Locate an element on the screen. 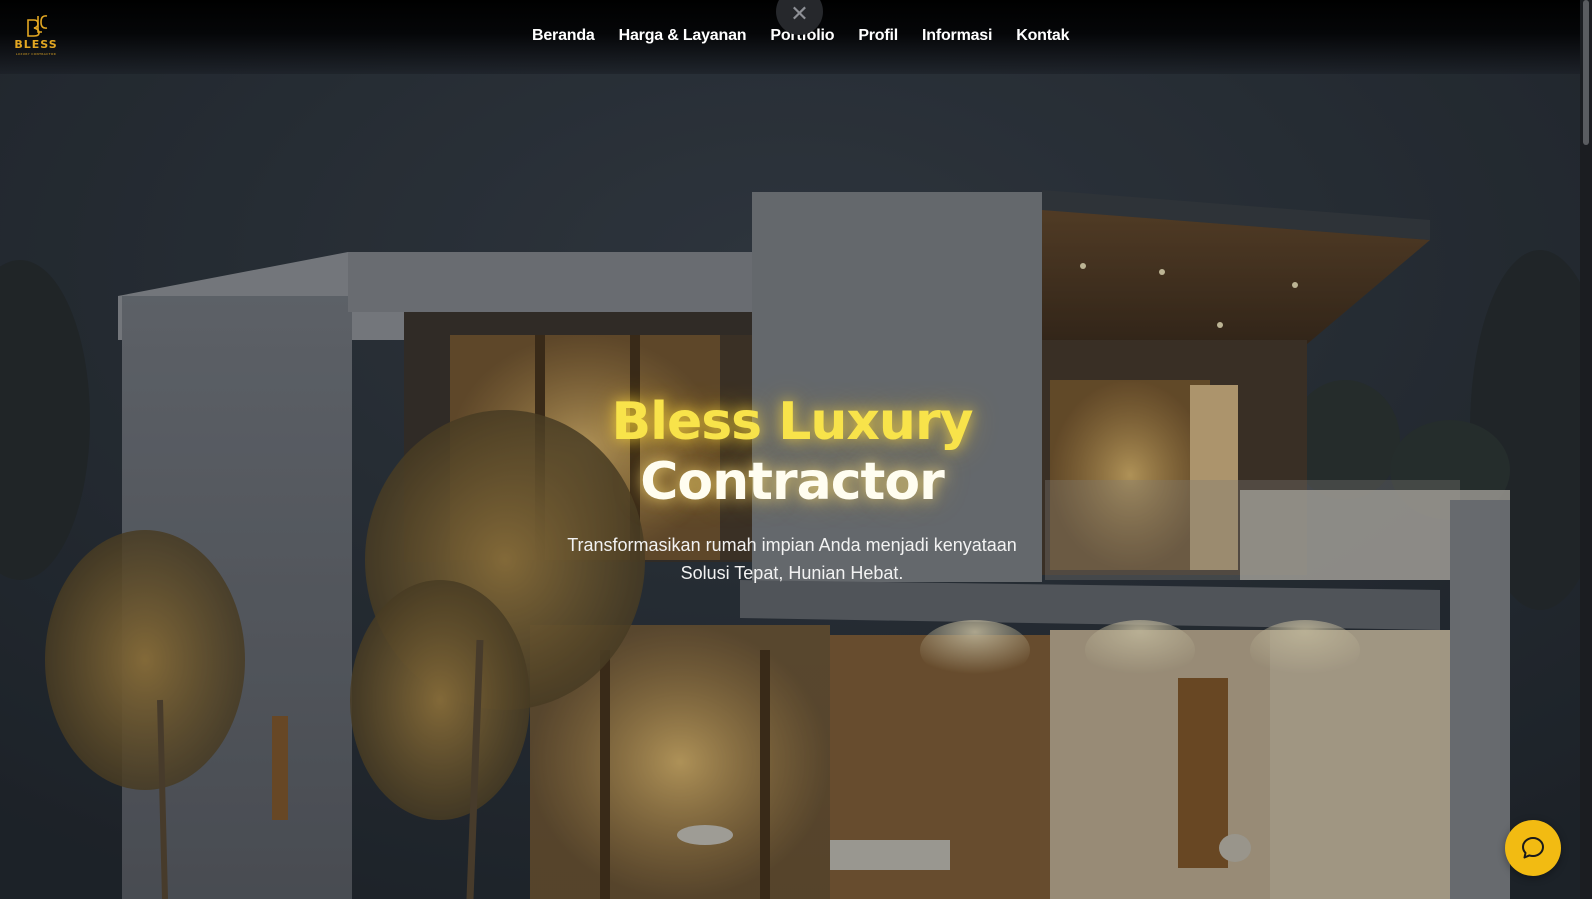  nav-item-harga-layanan: Harga & Layanan is located at coordinates (683, 36).